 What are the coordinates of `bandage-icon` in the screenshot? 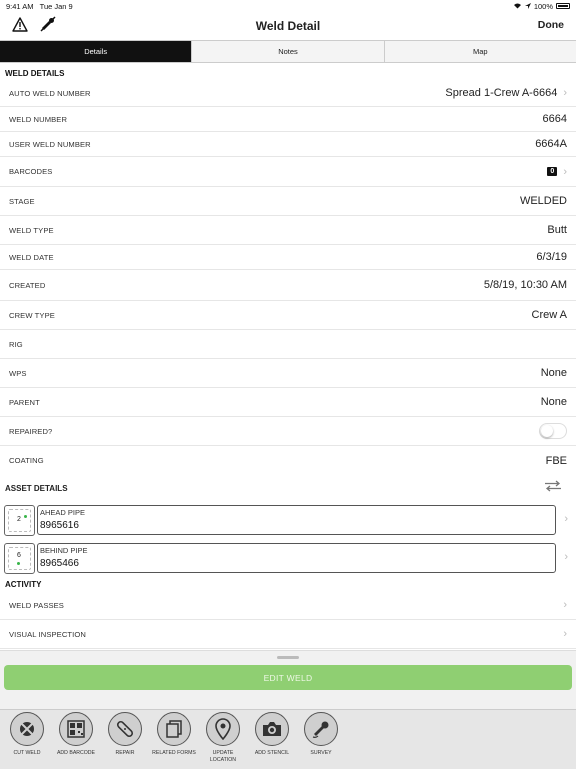 It's located at (125, 729).